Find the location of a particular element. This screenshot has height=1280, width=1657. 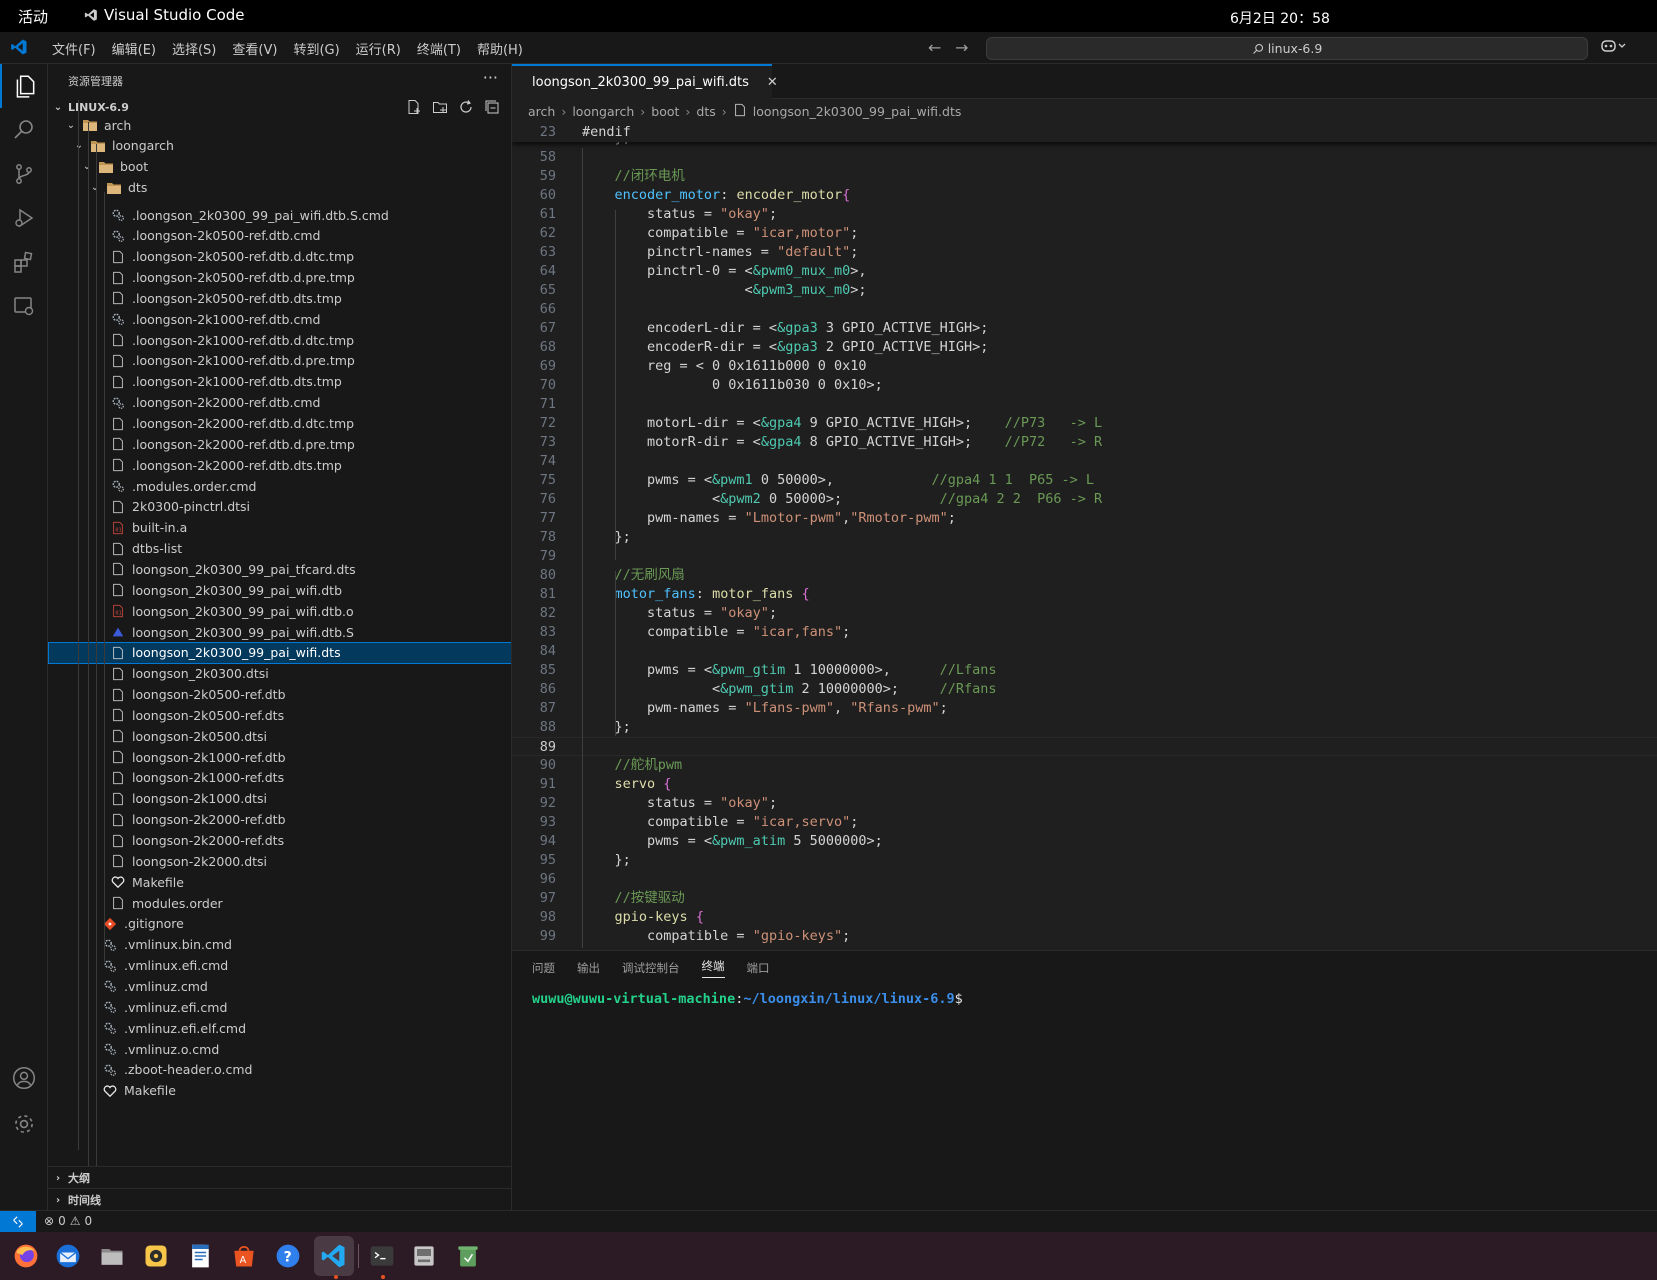

code-line: 62 compatible = "icar,motor"; is located at coordinates (1084, 233).